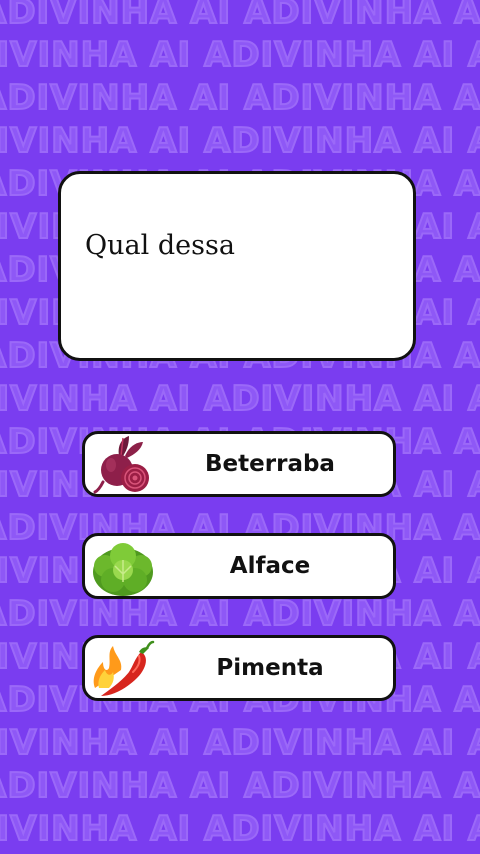  Describe the element at coordinates (160, 245) in the screenshot. I see `question-text: Qual dessa` at that location.